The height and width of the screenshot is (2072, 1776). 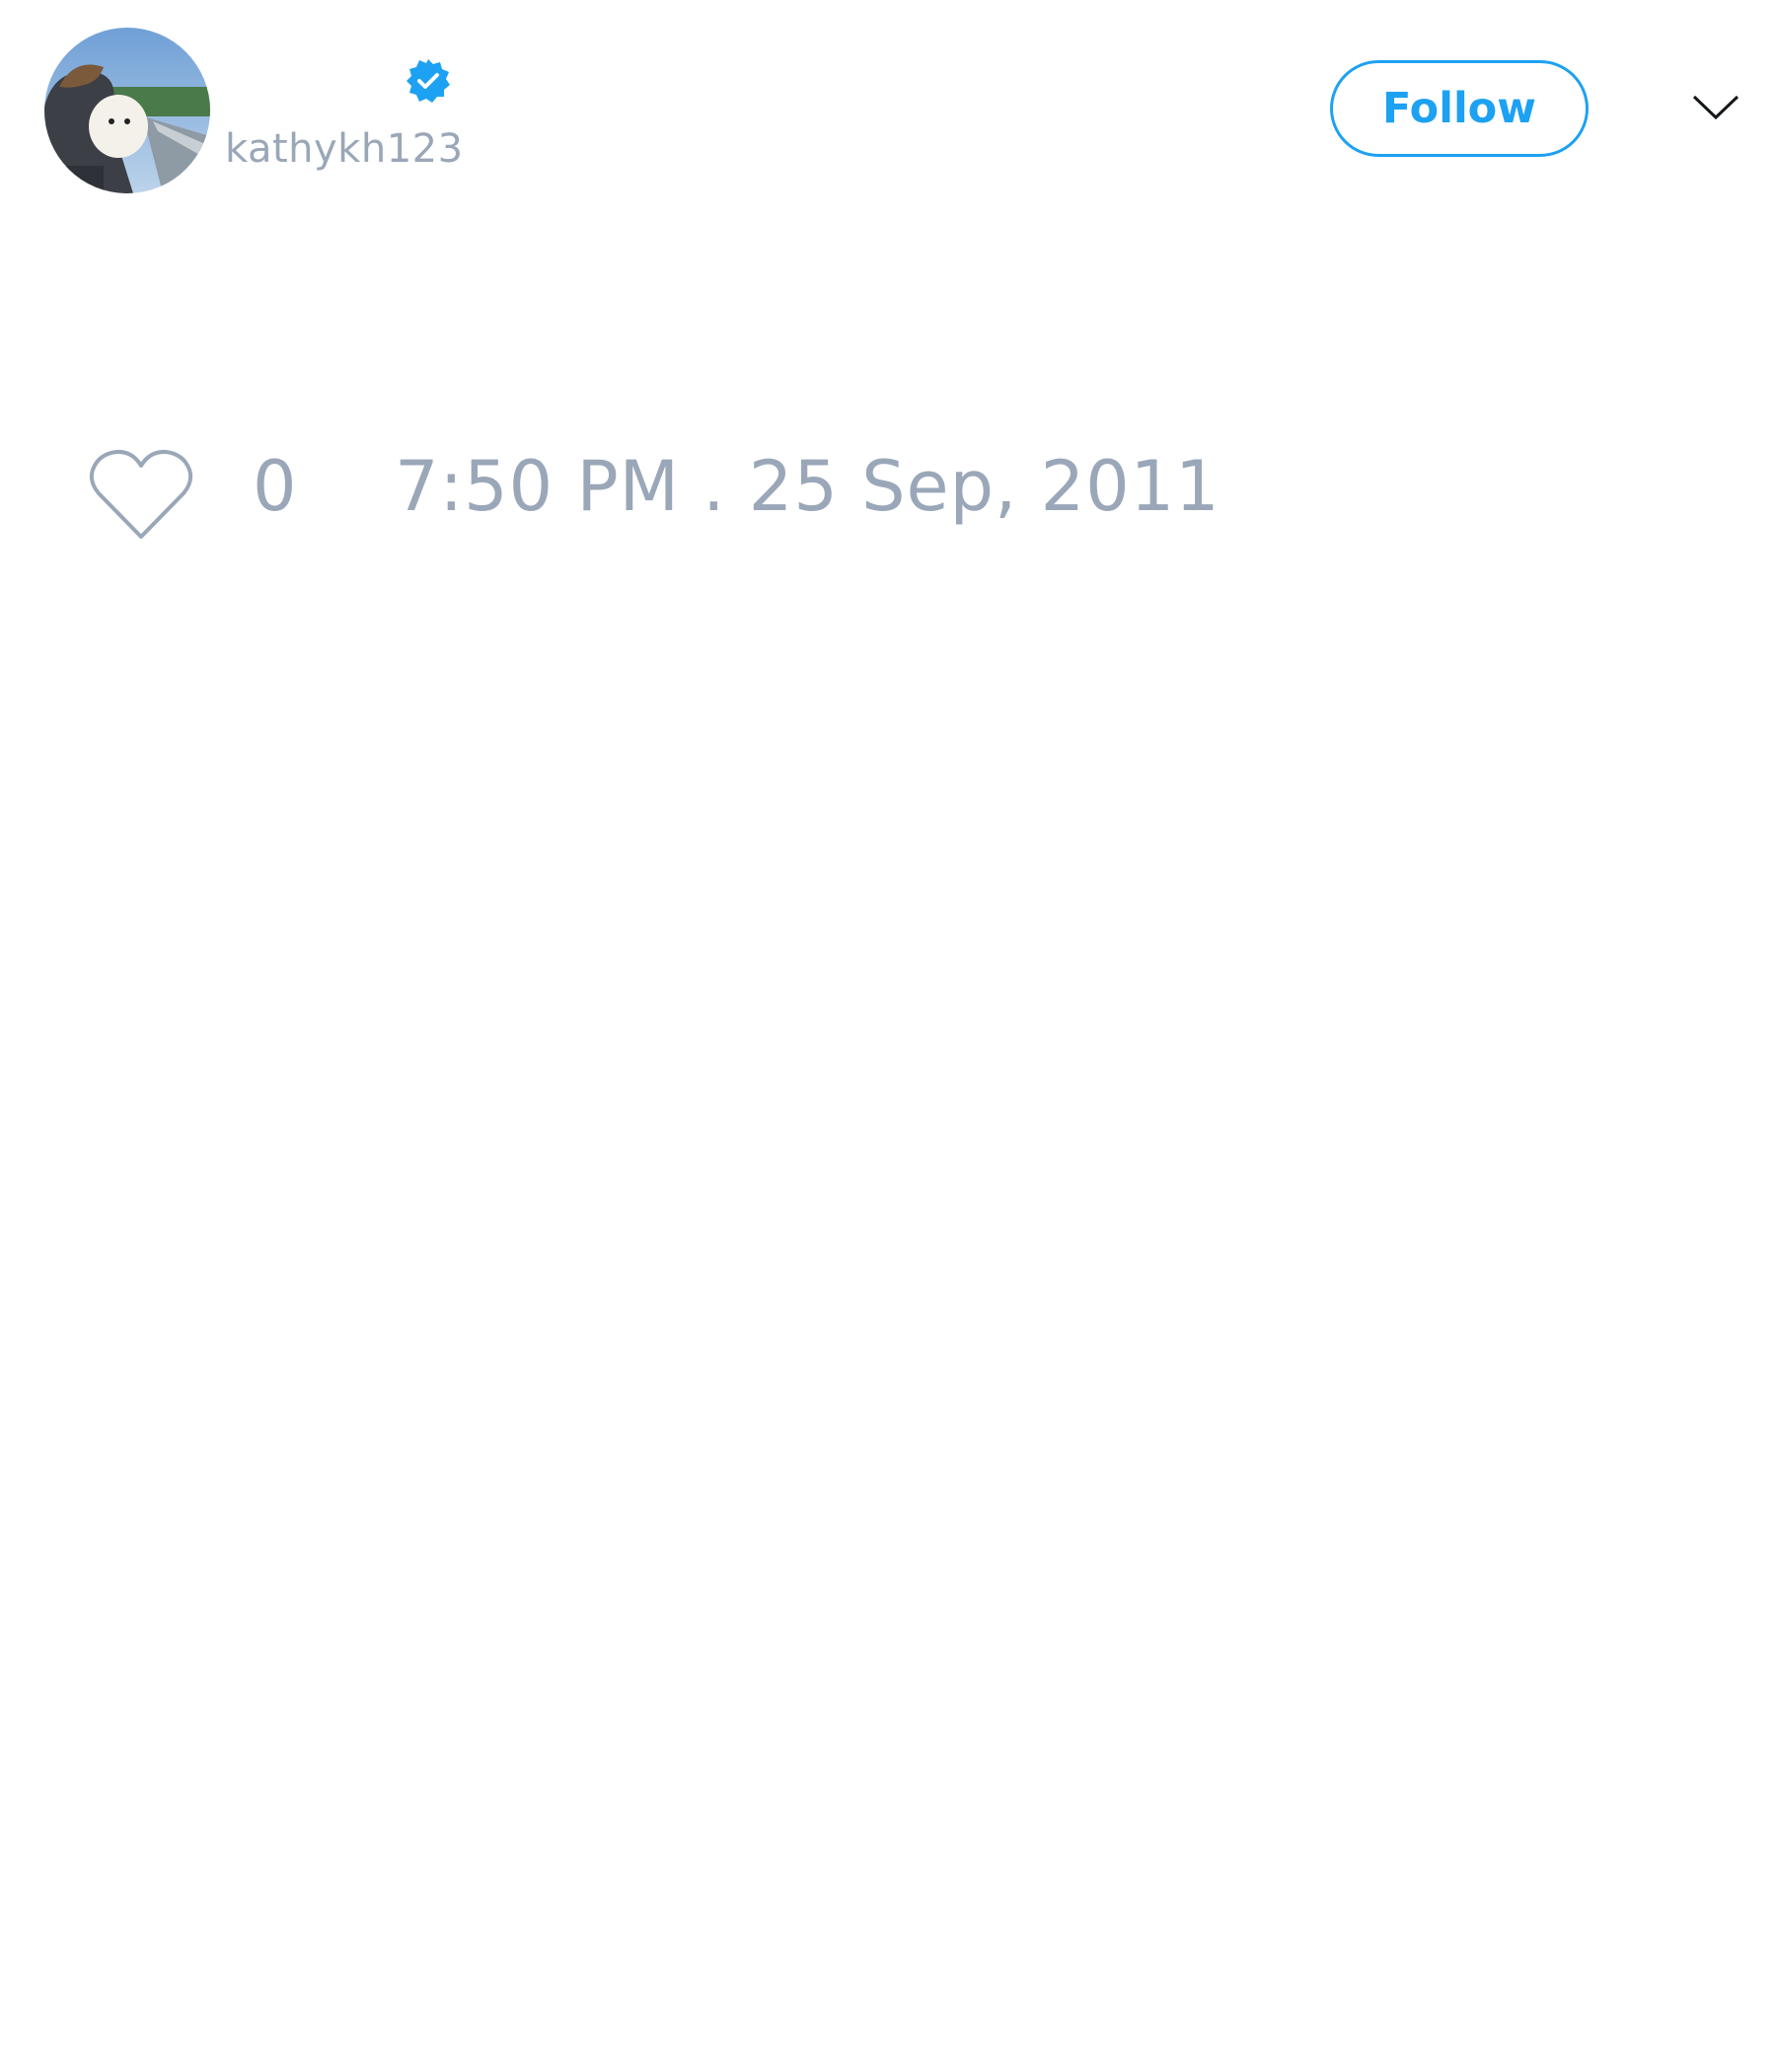 I want to click on verified-badge-icon, so click(x=429, y=81).